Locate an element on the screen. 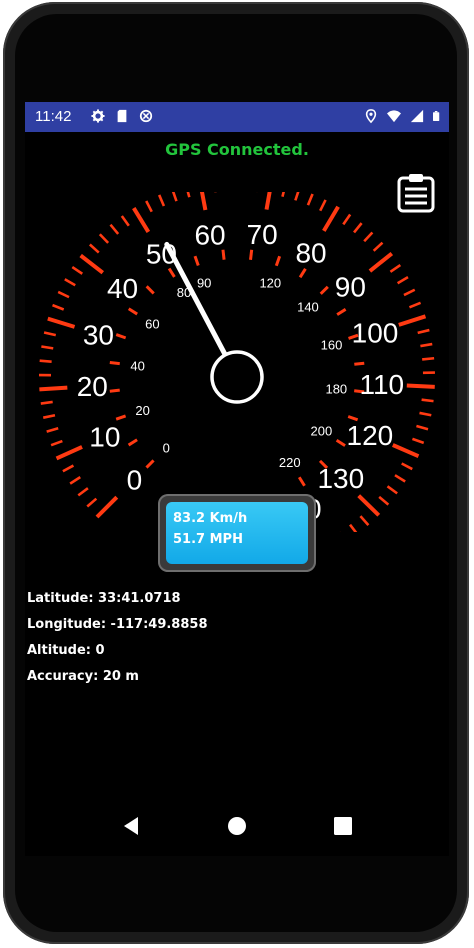 This screenshot has width=474, height=948. kmh-label: 200 is located at coordinates (322, 431).